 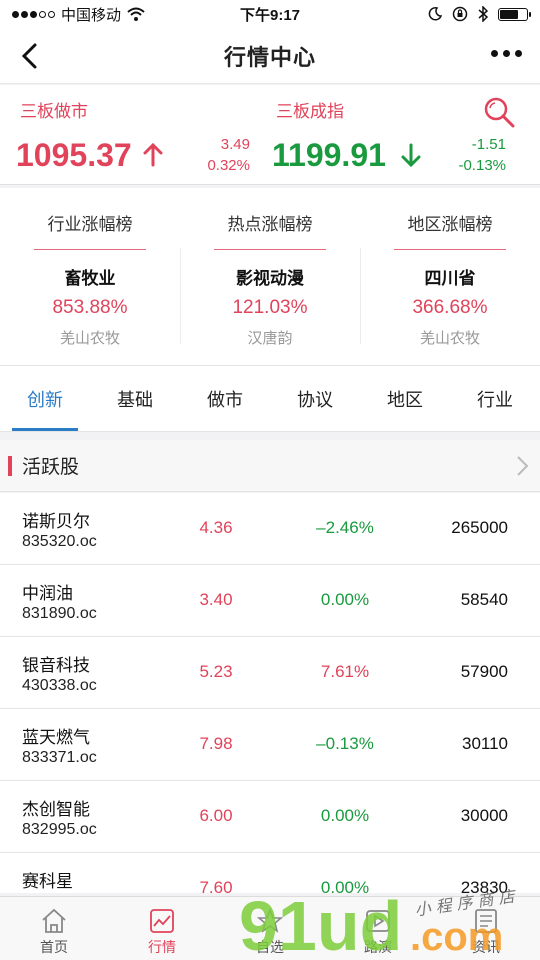 I want to click on table-row: 诺斯贝尔 835320.oc 4.36 –2.46% 265000, so click(x=270, y=529).